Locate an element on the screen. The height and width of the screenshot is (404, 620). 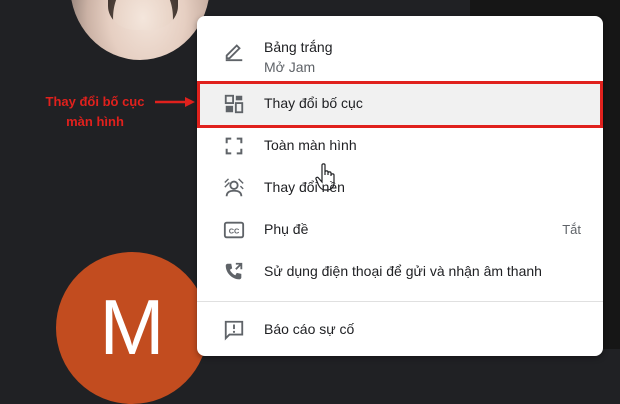
annotation-arrow-icon is located at coordinates (175, 102).